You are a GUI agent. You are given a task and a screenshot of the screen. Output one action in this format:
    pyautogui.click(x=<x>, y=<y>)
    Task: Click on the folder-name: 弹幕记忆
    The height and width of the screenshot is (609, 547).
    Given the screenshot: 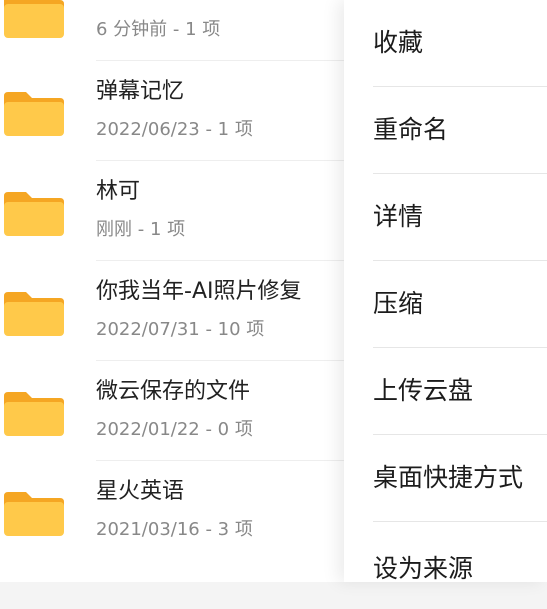 What is the action you would take?
    pyautogui.click(x=140, y=91)
    